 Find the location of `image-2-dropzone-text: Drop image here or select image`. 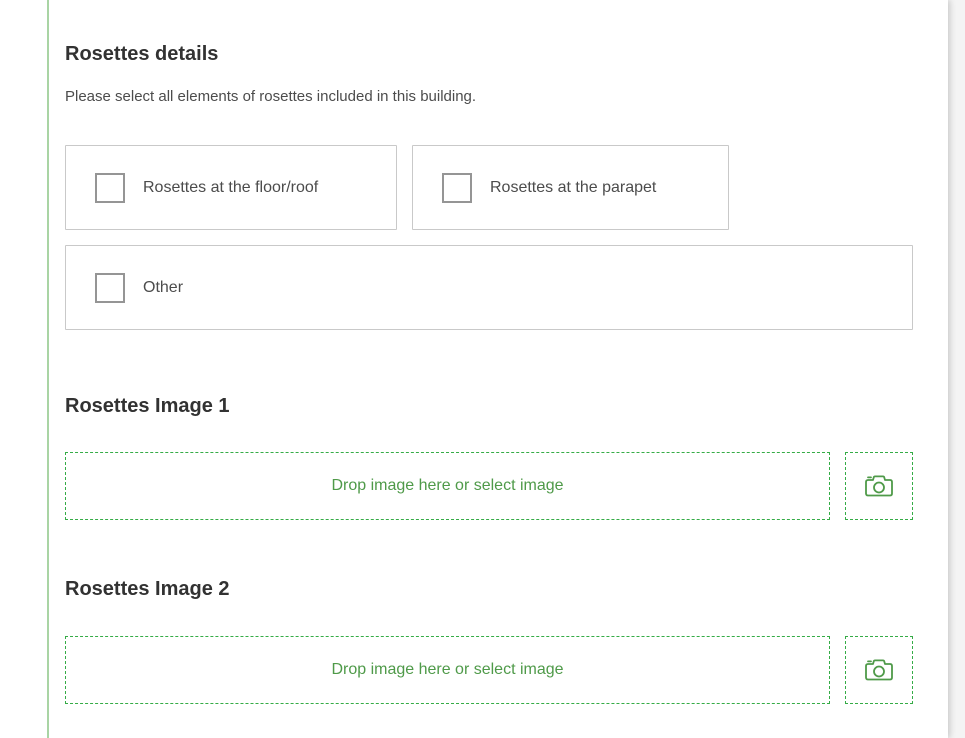

image-2-dropzone-text: Drop image here or select image is located at coordinates (447, 669).